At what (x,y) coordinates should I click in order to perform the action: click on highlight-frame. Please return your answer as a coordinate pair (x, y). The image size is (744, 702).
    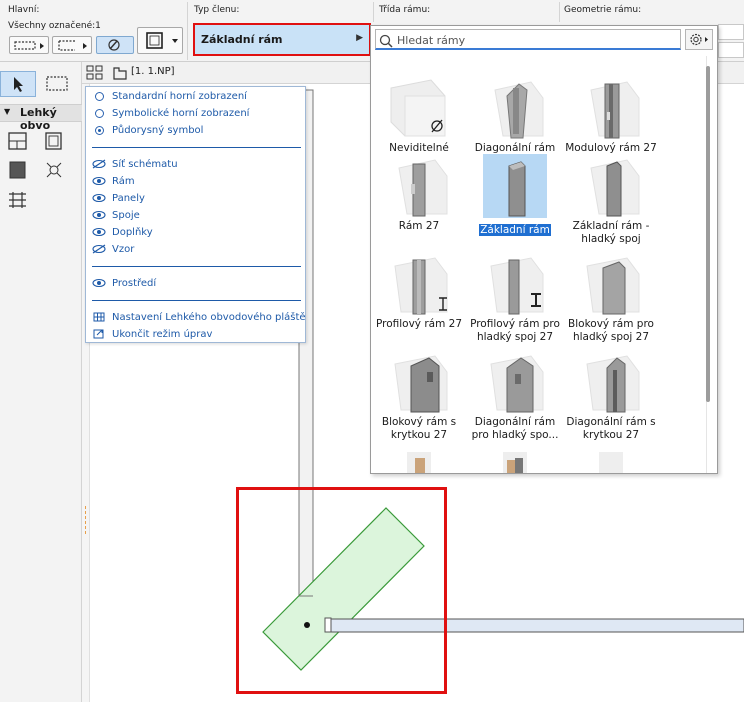
    Looking at the image, I should click on (341, 590).